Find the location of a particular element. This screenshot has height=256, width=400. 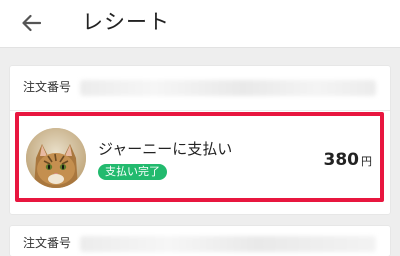

back-button is located at coordinates (31, 23).